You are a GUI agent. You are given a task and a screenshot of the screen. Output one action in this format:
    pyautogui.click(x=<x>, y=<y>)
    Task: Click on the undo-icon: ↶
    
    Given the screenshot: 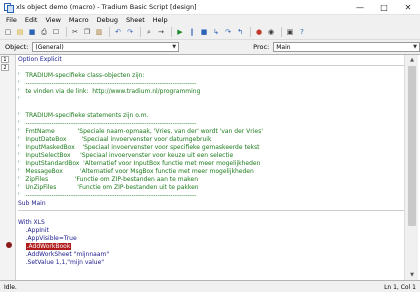 What is the action you would take?
    pyautogui.click(x=118, y=32)
    